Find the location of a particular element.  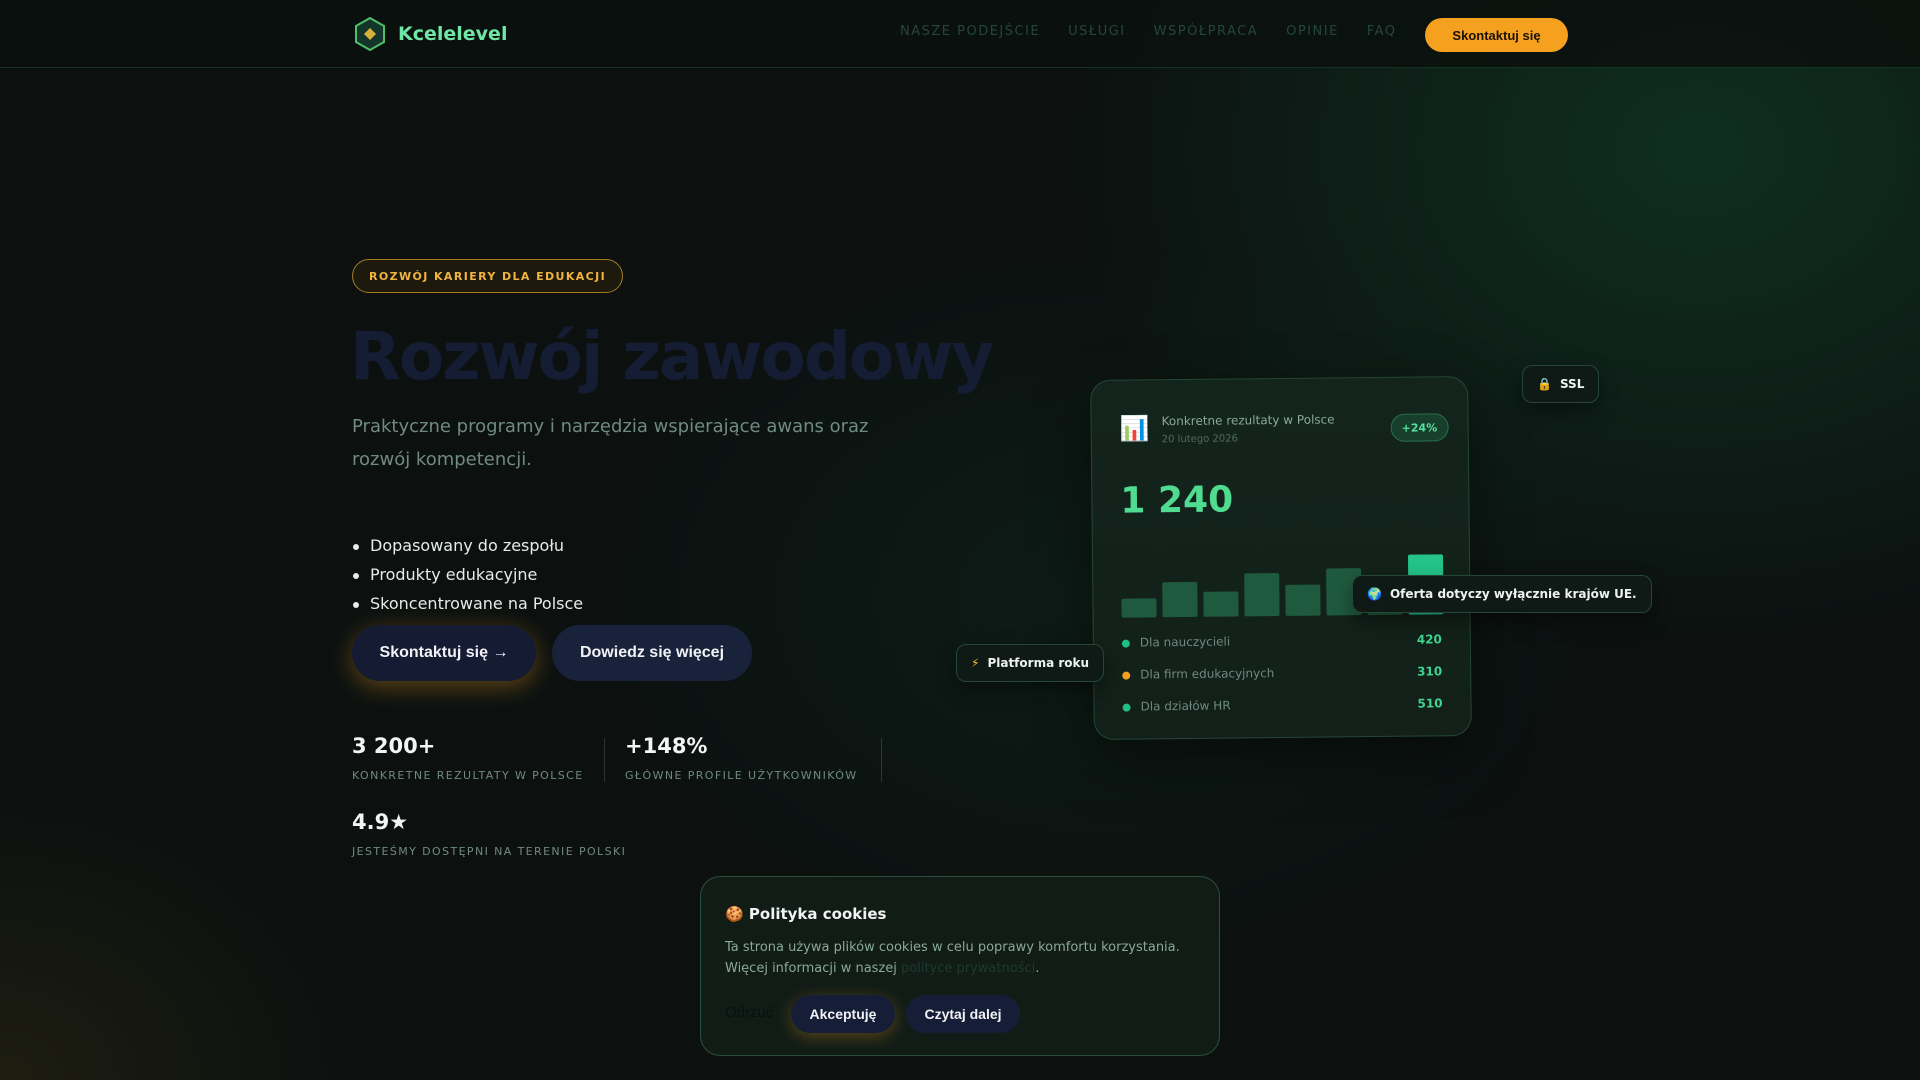

stat-label: JESTEŚMY DOSTĘPNI NA TERENIE POLSKI is located at coordinates (489, 851).